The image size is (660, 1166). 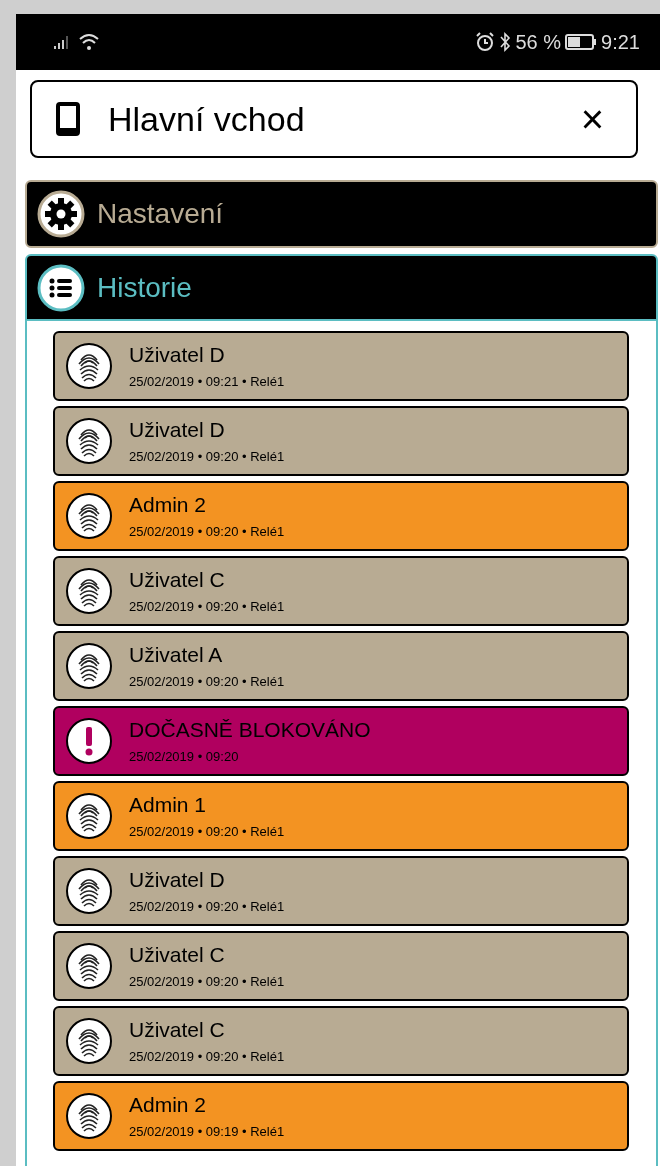 What do you see at coordinates (89, 42) in the screenshot?
I see `wifi-icon` at bounding box center [89, 42].